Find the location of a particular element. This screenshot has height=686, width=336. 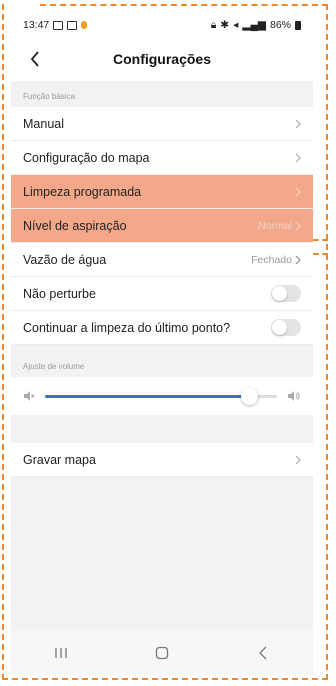

home-button is located at coordinates (162, 653).